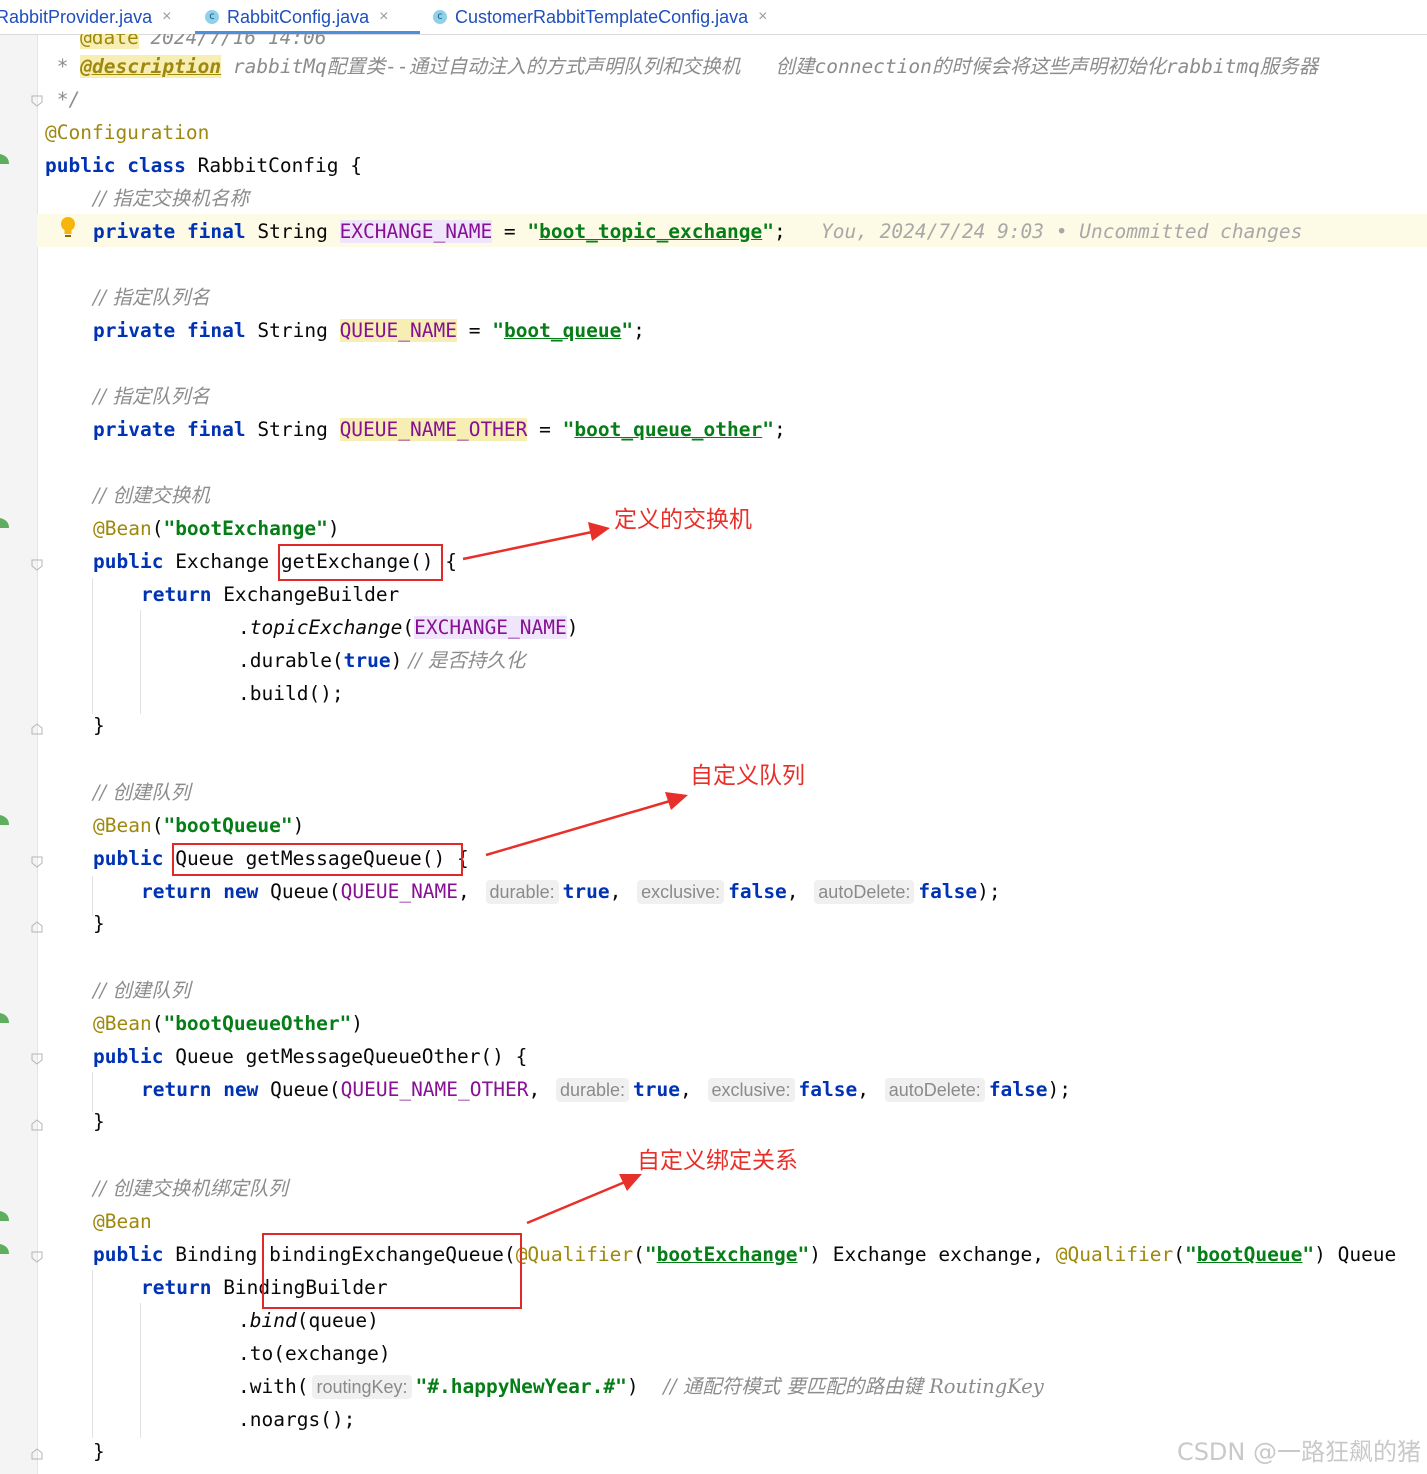  I want to click on arrow-binding, so click(576, 1202).